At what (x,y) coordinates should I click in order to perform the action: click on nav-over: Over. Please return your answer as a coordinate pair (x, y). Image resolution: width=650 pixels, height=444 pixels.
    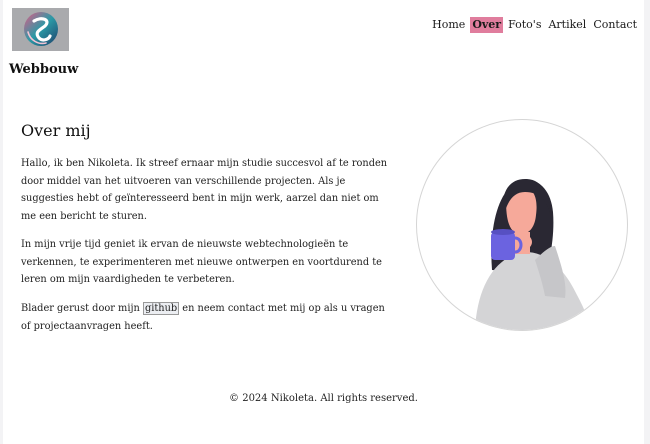
    Looking at the image, I should click on (487, 25).